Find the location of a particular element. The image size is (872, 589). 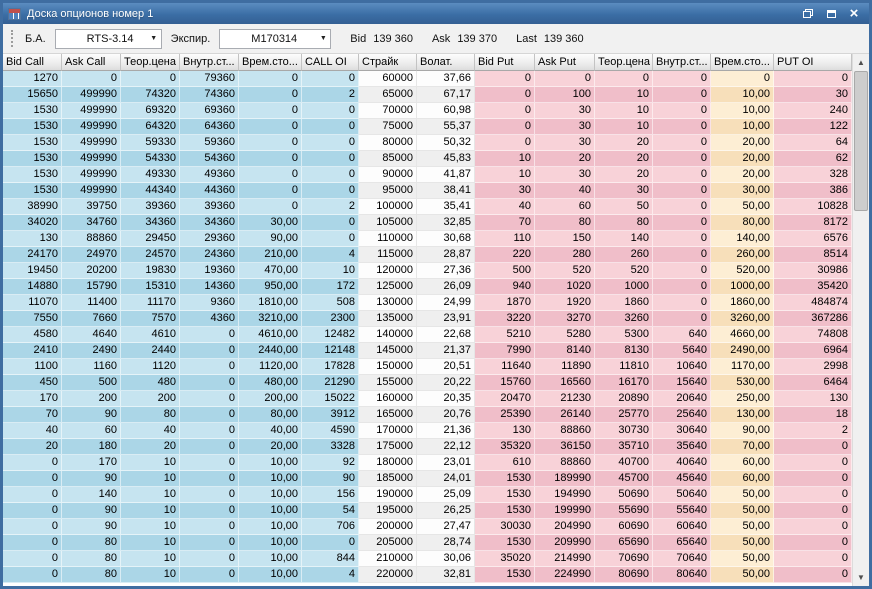

column-header-6: Страйк is located at coordinates (388, 62).